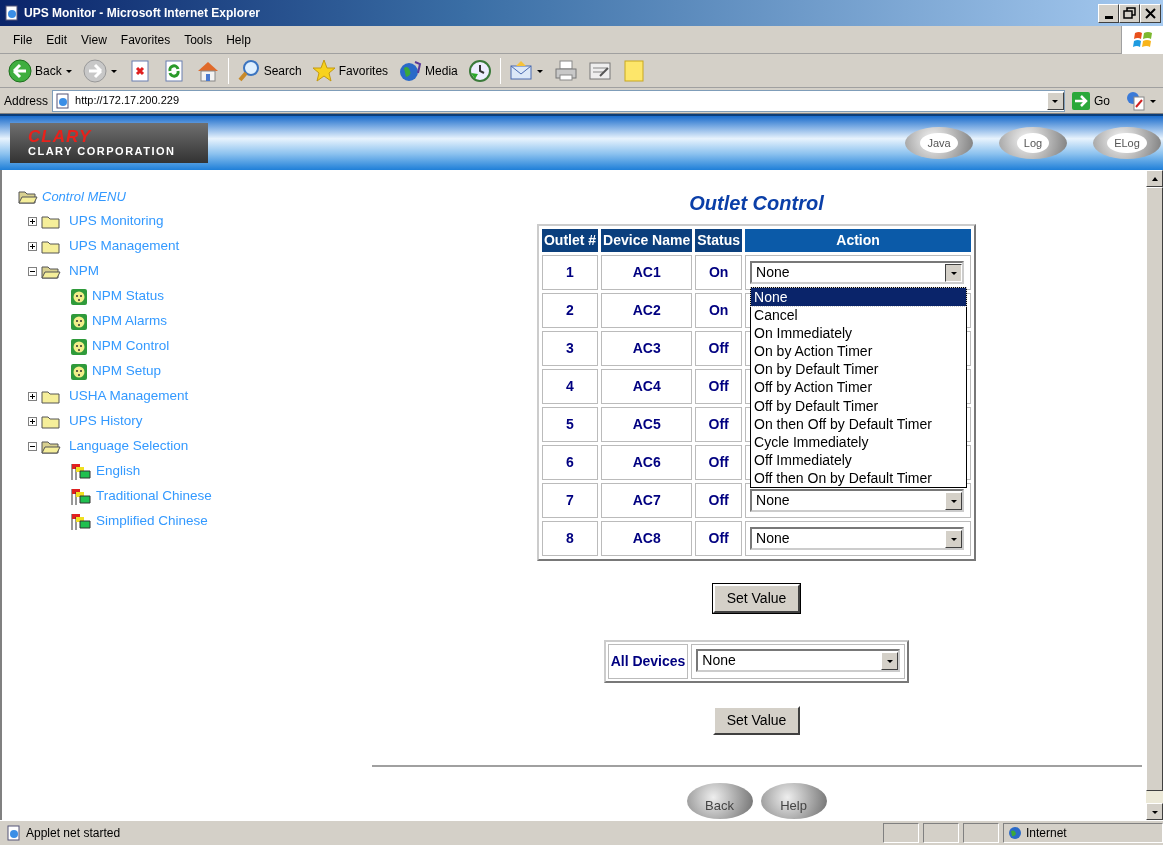 This screenshot has height=845, width=1163. What do you see at coordinates (719, 801) in the screenshot?
I see `oval-button: Back` at bounding box center [719, 801].